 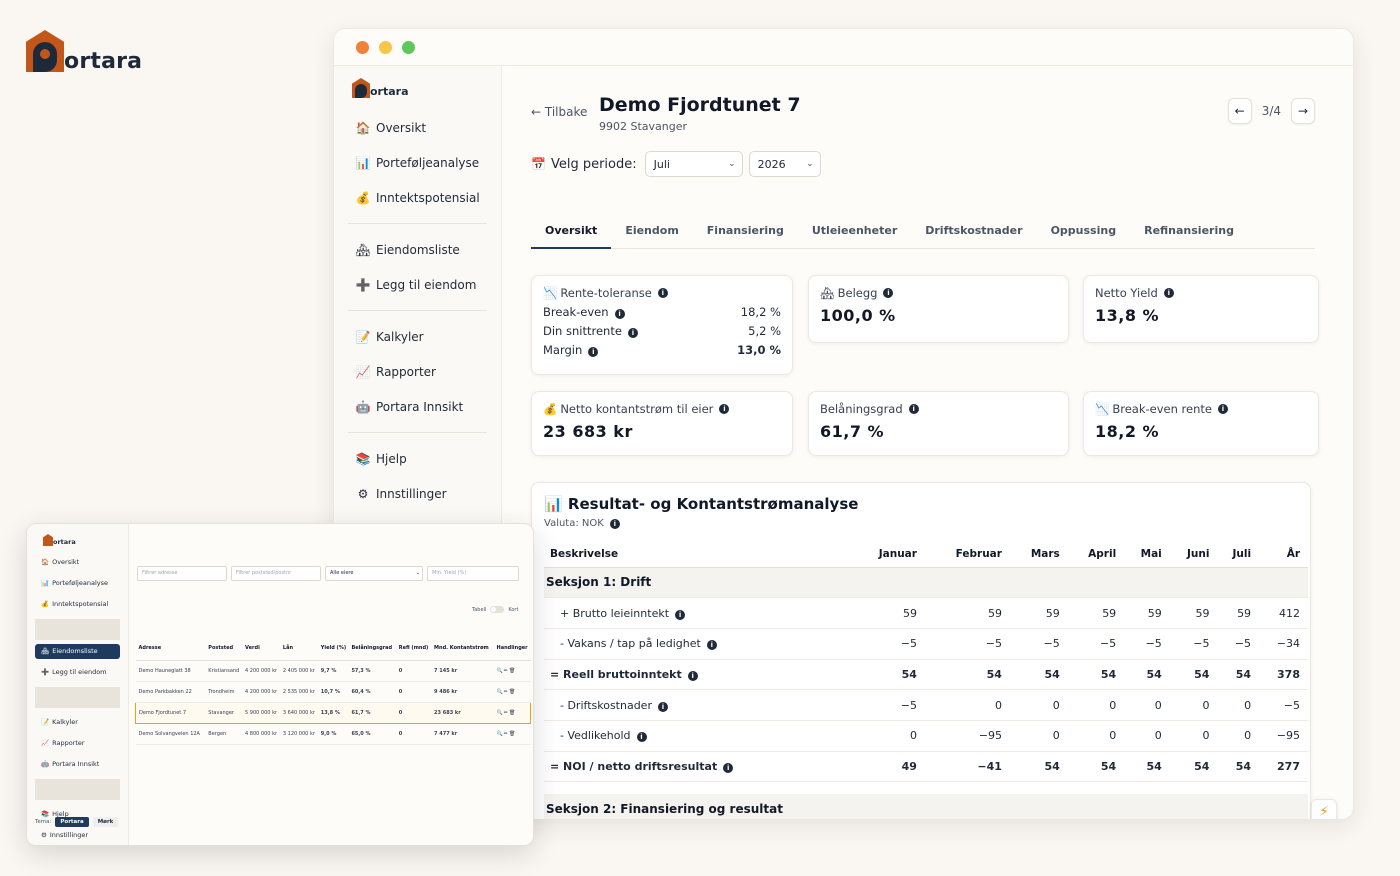 What do you see at coordinates (417, 458) in the screenshot?
I see `sidebar-item-hjelp: 📚 Hjelp` at bounding box center [417, 458].